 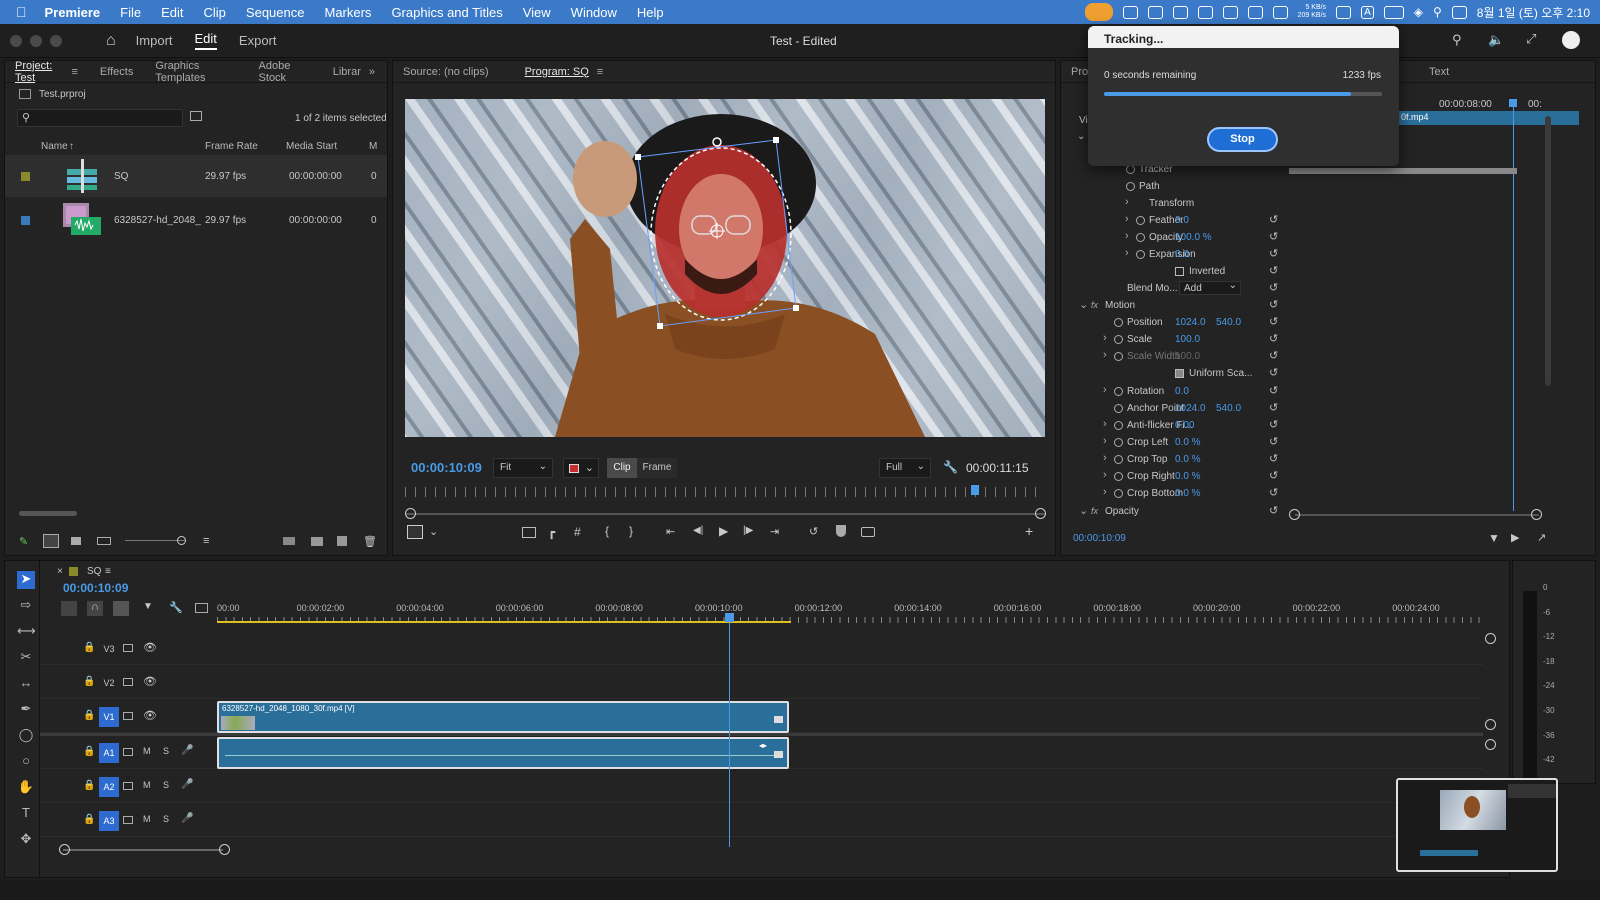 I want to click on safe-margins-icon, so click(x=529, y=532).